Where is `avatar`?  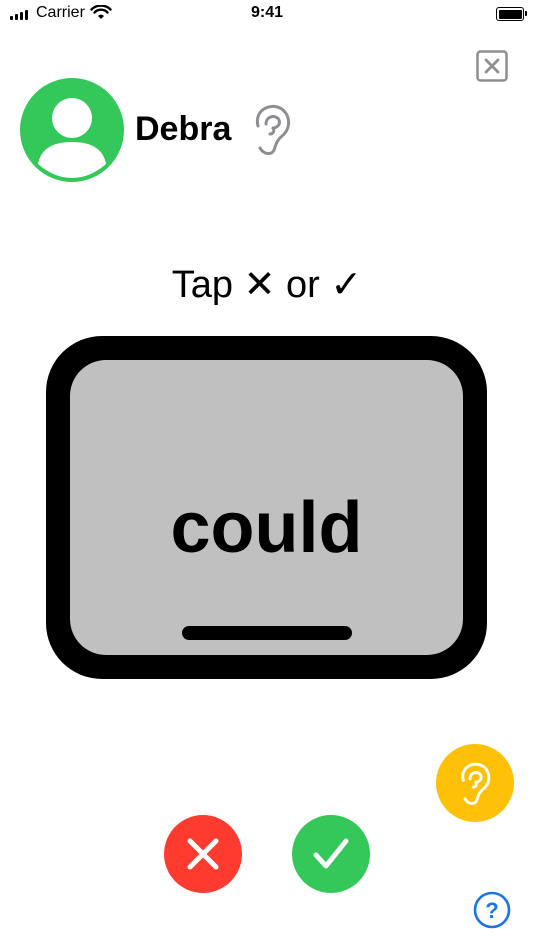 avatar is located at coordinates (72, 130).